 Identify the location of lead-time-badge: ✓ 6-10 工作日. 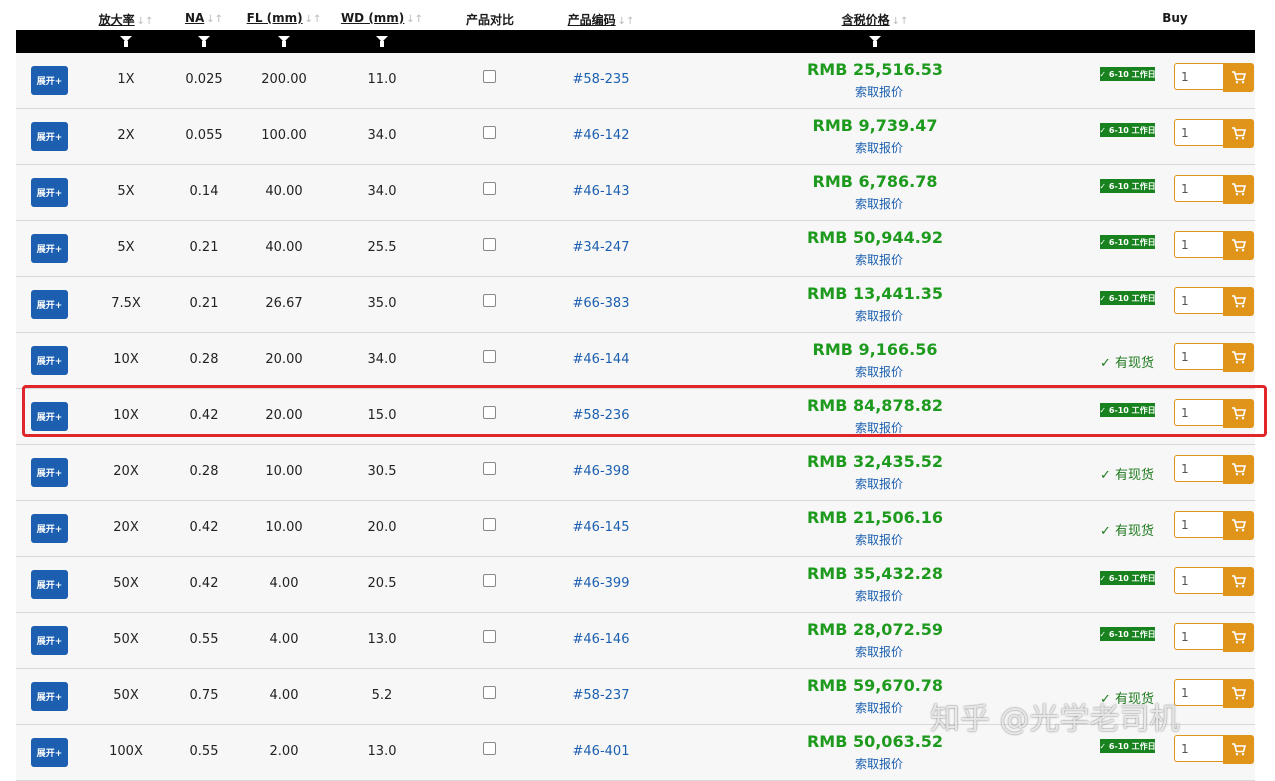
(1127, 410).